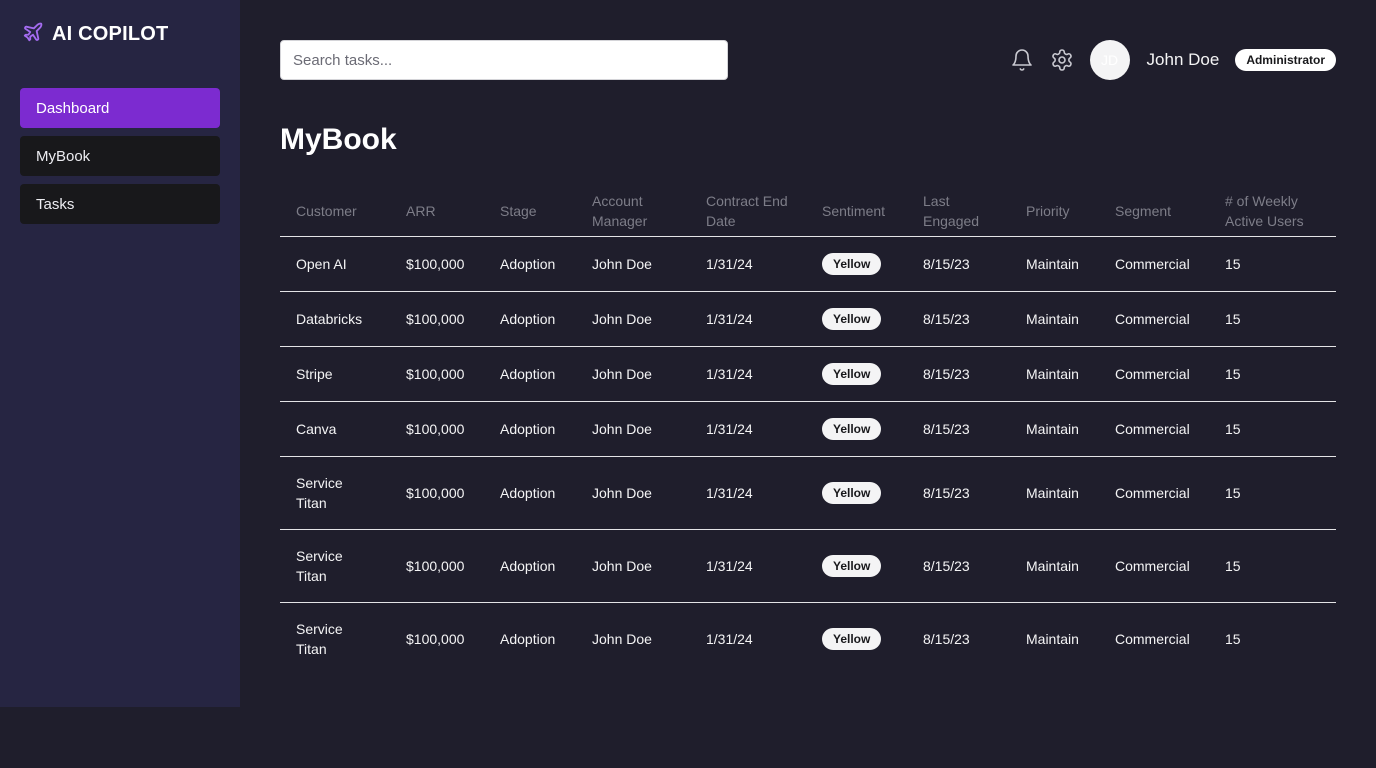 The height and width of the screenshot is (768, 1376). What do you see at coordinates (335, 493) in the screenshot?
I see `table-cell: Service Titan` at bounding box center [335, 493].